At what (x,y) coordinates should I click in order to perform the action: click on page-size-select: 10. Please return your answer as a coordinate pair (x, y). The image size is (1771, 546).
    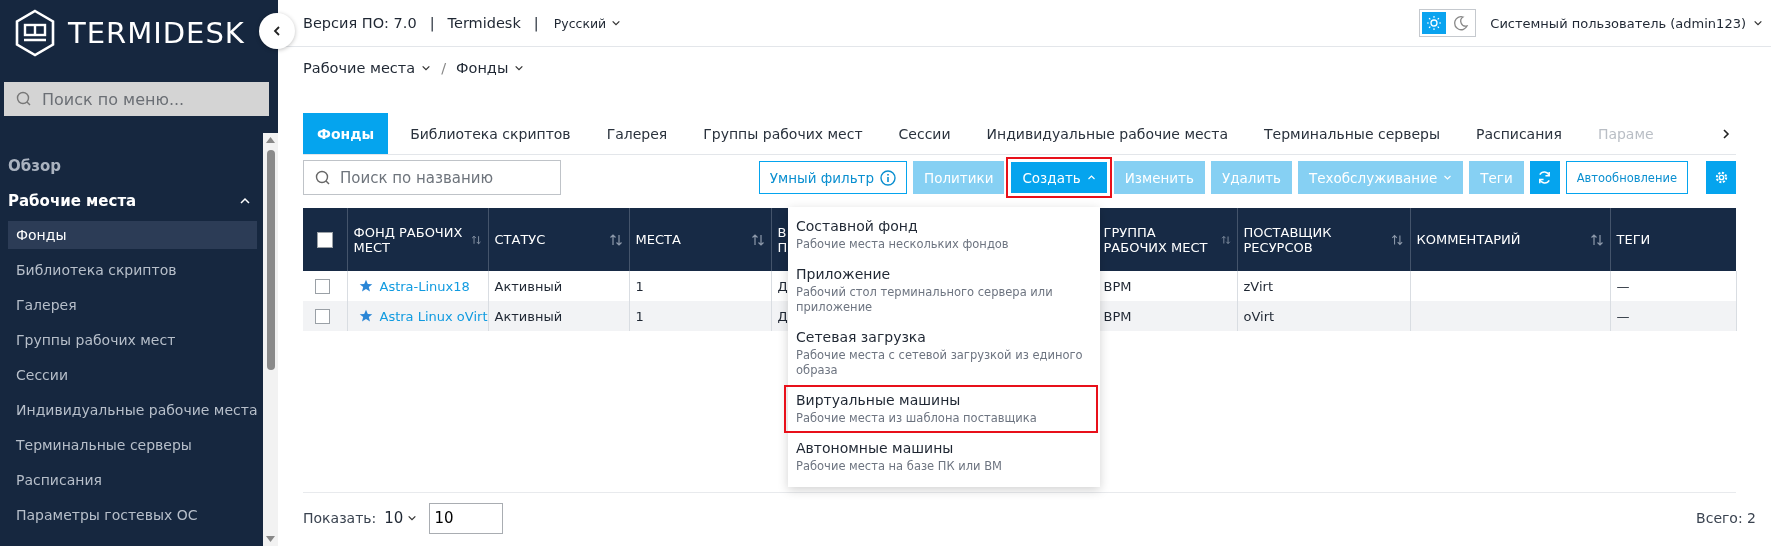
    Looking at the image, I should click on (401, 518).